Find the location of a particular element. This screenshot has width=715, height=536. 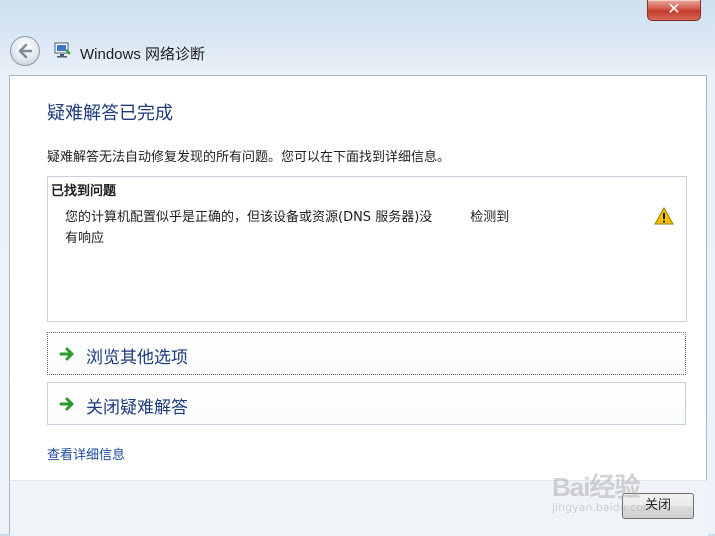

close-icon: ✕ is located at coordinates (674, 9).